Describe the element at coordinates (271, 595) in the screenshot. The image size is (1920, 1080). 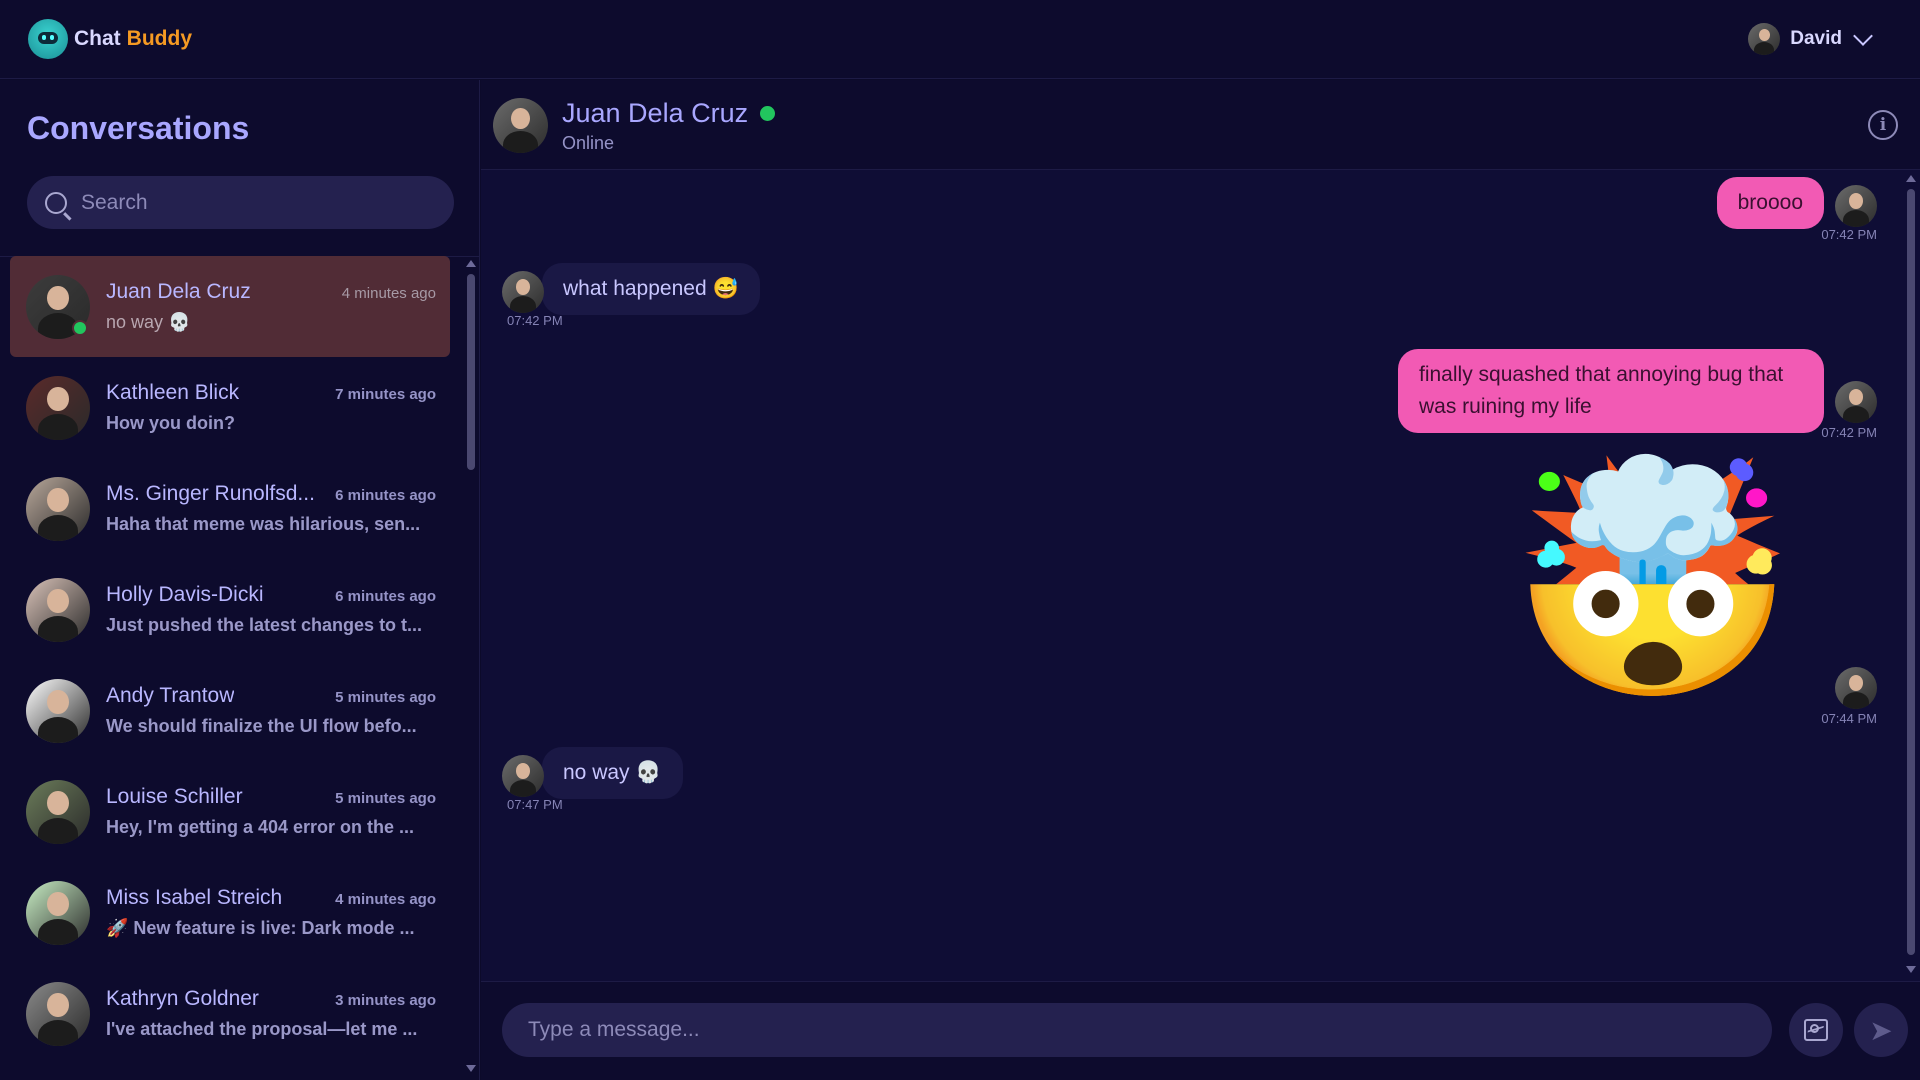
I see `conversation-header: Holly Davis-Dicki 6 minutes ago` at that location.